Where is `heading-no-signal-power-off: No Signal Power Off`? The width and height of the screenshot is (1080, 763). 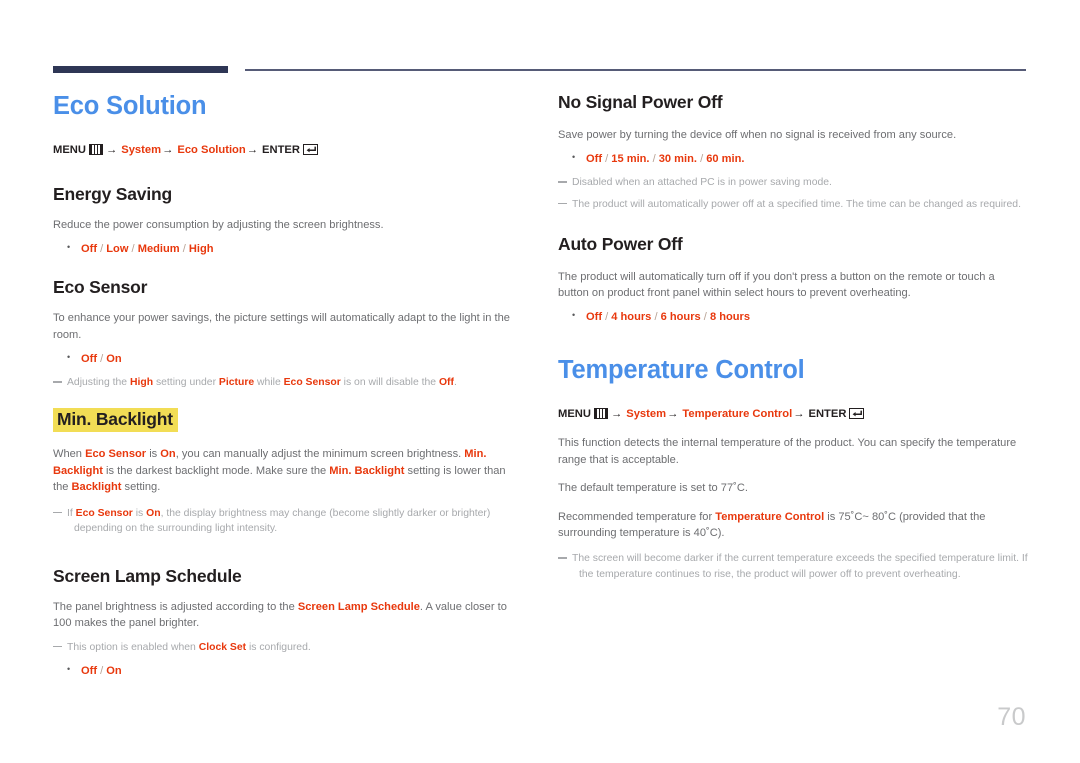
heading-no-signal-power-off: No Signal Power Off is located at coordinates (640, 102).